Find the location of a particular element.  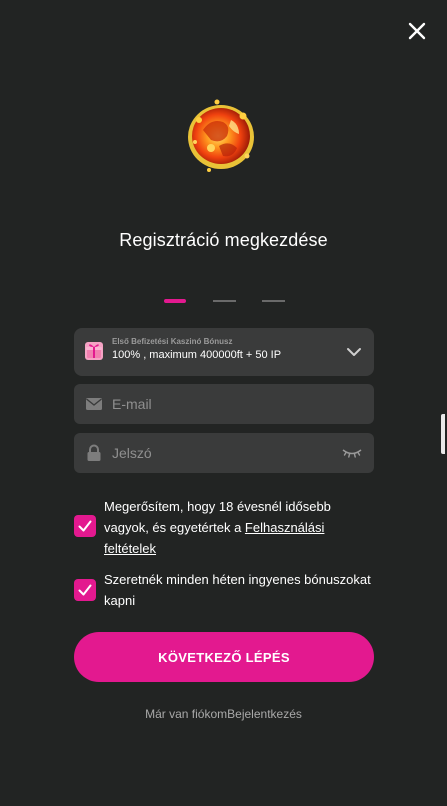

newsletter-checkbox is located at coordinates (85, 590).